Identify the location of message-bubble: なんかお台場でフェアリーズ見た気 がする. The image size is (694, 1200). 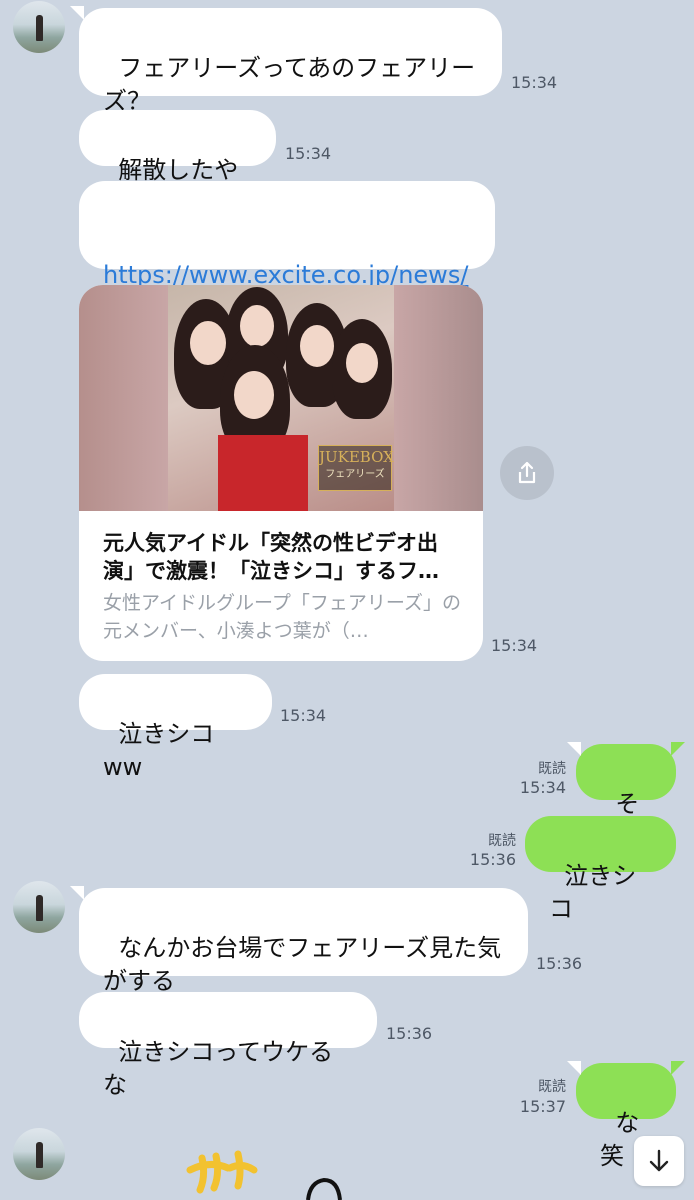
(299, 940).